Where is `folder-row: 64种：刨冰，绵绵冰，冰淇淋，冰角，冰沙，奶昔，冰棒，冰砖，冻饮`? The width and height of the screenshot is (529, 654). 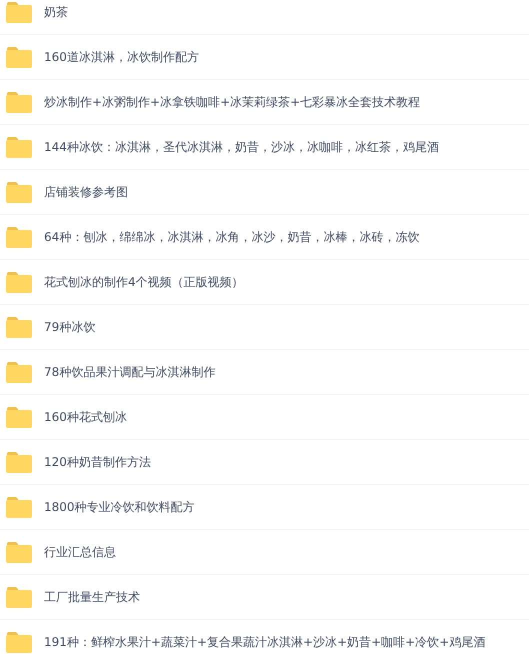 folder-row: 64种：刨冰，绵绵冰，冰淇淋，冰角，冰沙，奶昔，冰棒，冰砖，冻饮 is located at coordinates (264, 237).